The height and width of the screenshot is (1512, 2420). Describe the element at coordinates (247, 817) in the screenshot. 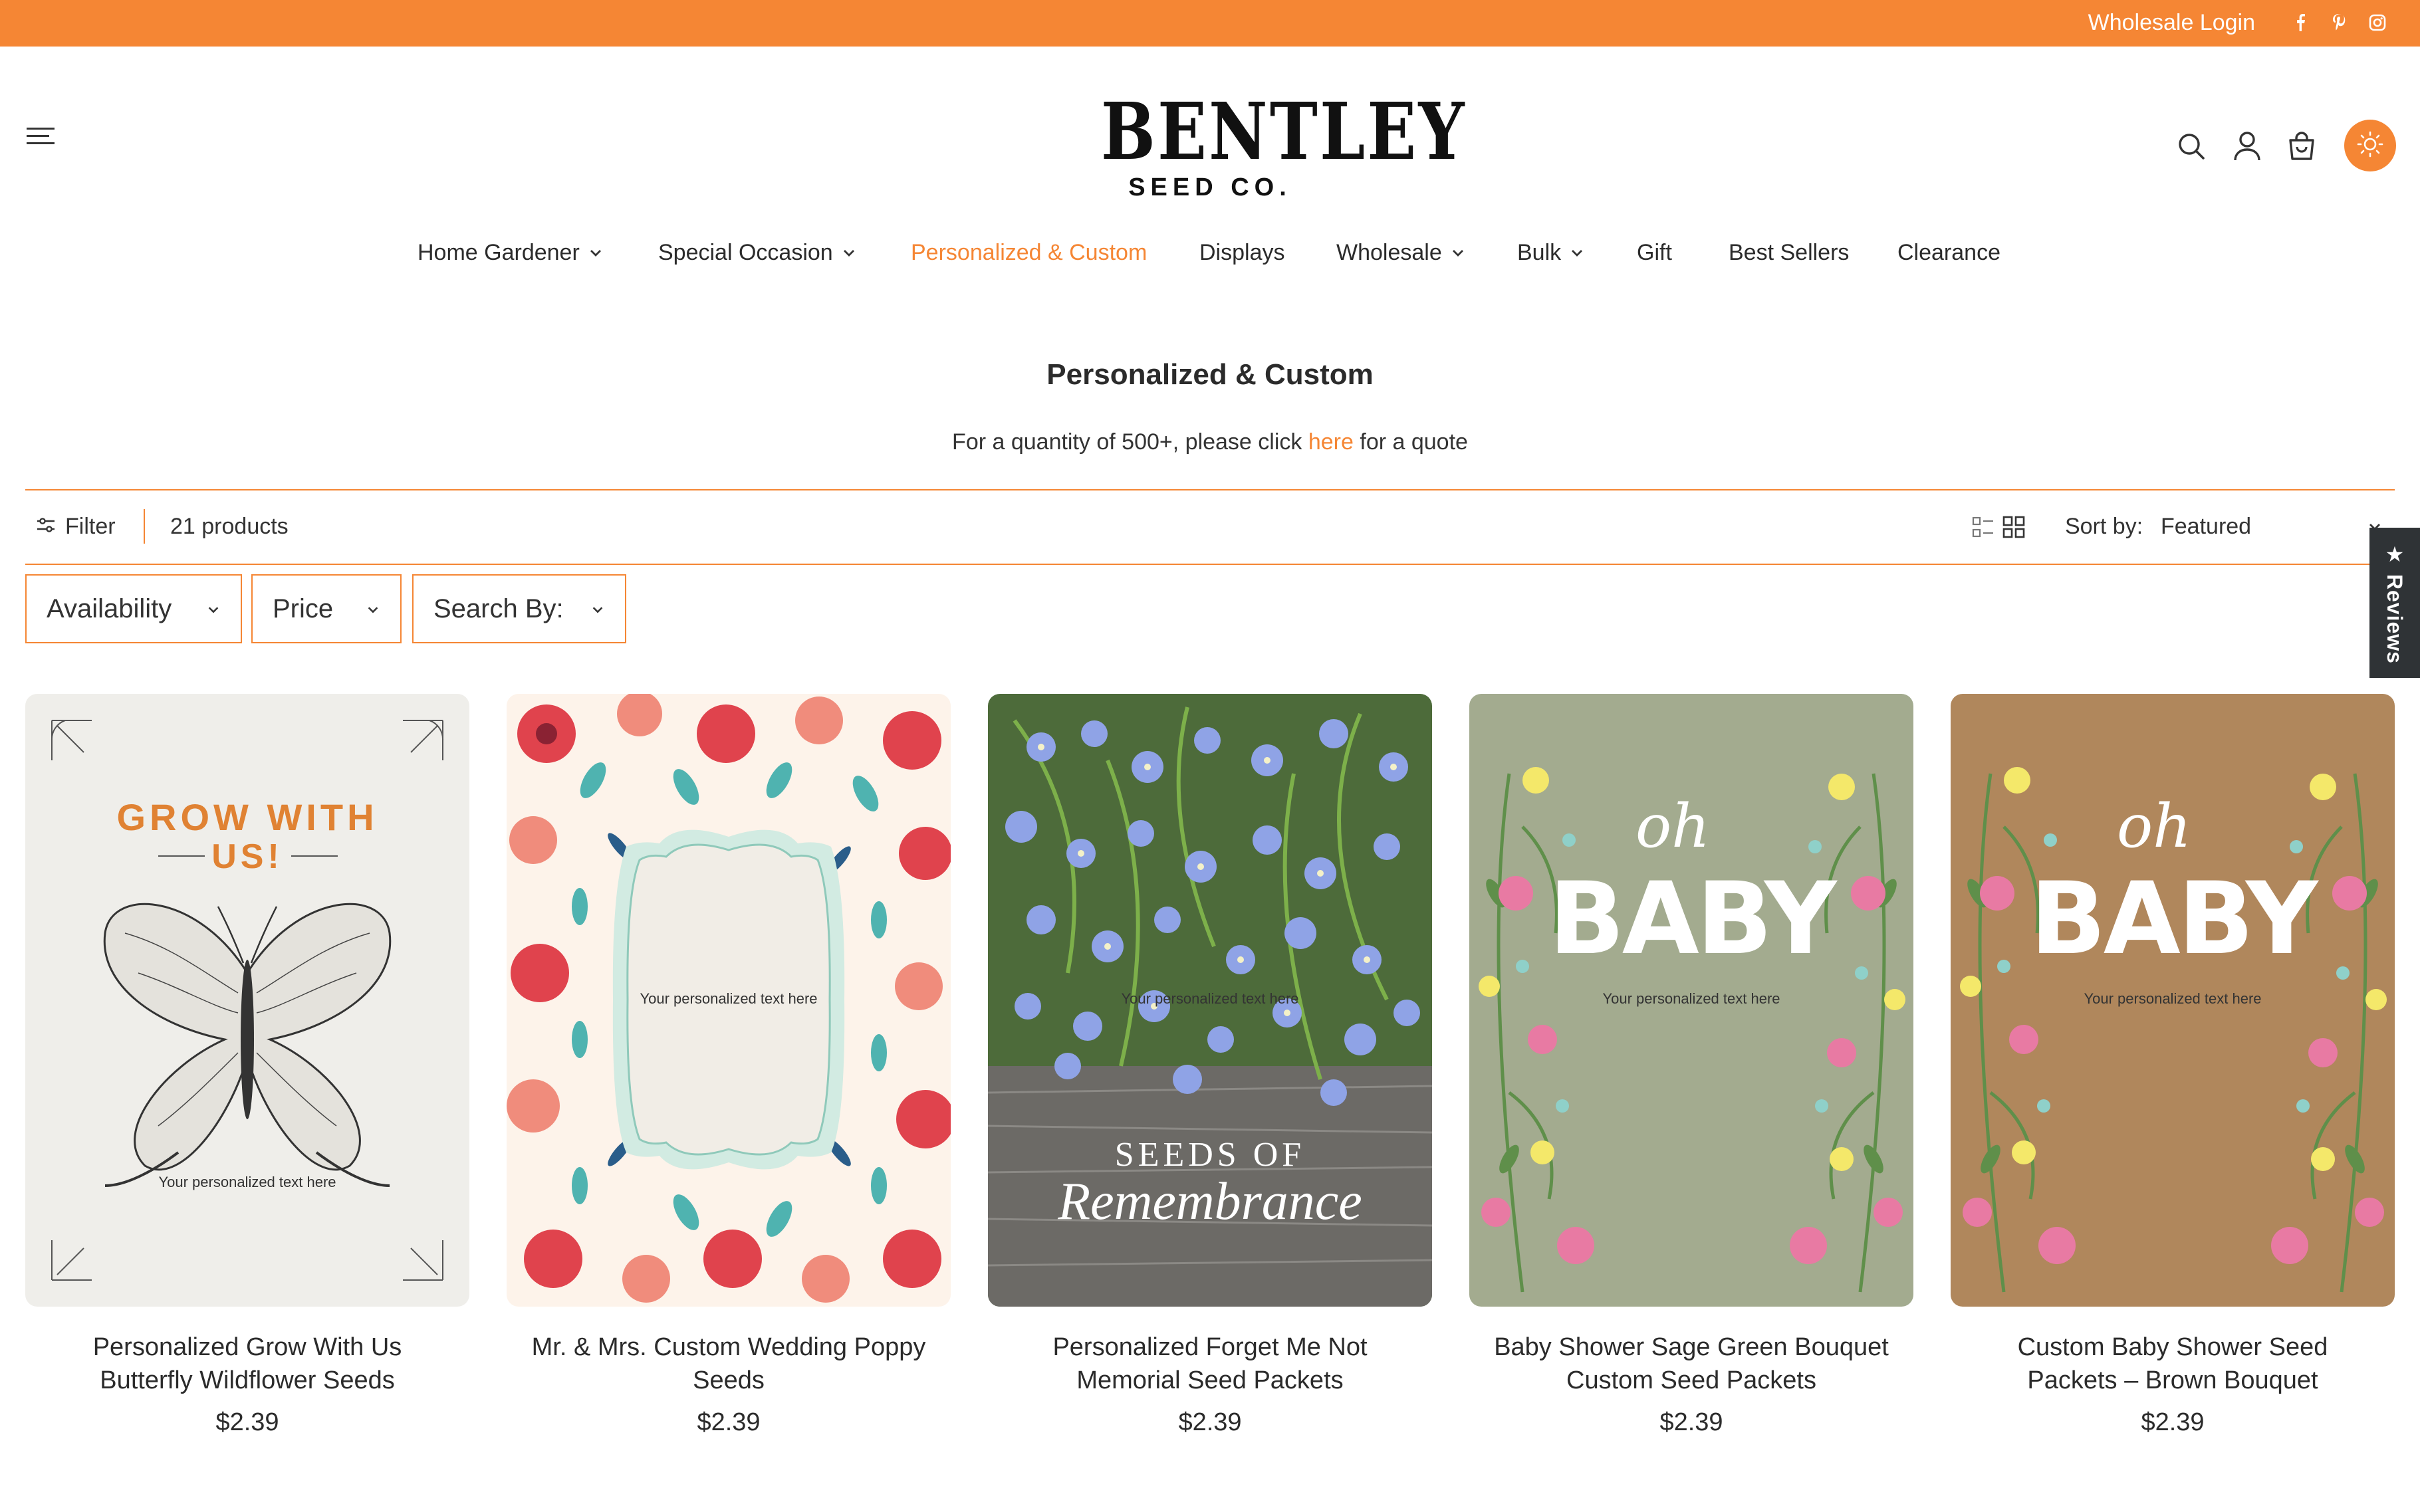

I see `art-heading: GROW WITH` at that location.